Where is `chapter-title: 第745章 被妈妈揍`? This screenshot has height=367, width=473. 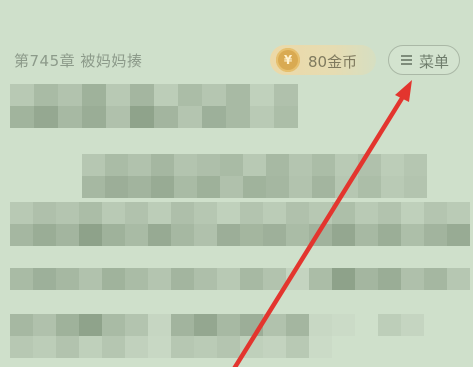
chapter-title: 第745章 被妈妈揍 is located at coordinates (78, 61).